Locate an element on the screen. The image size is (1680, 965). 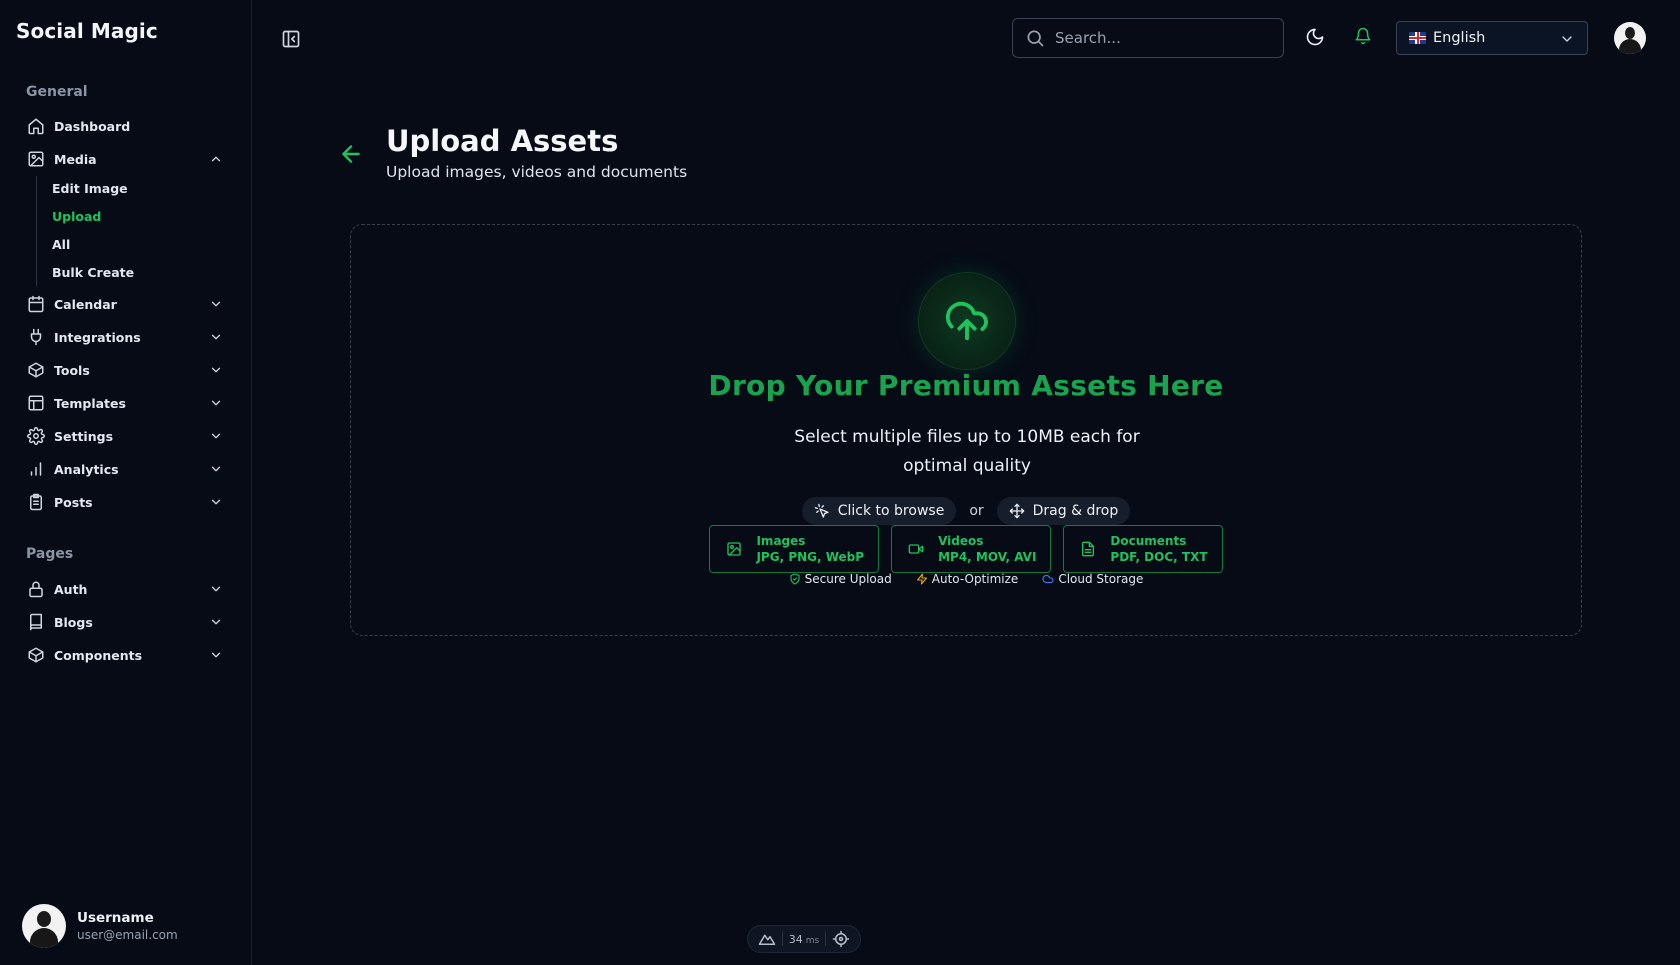
search-icon is located at coordinates (1035, 38).